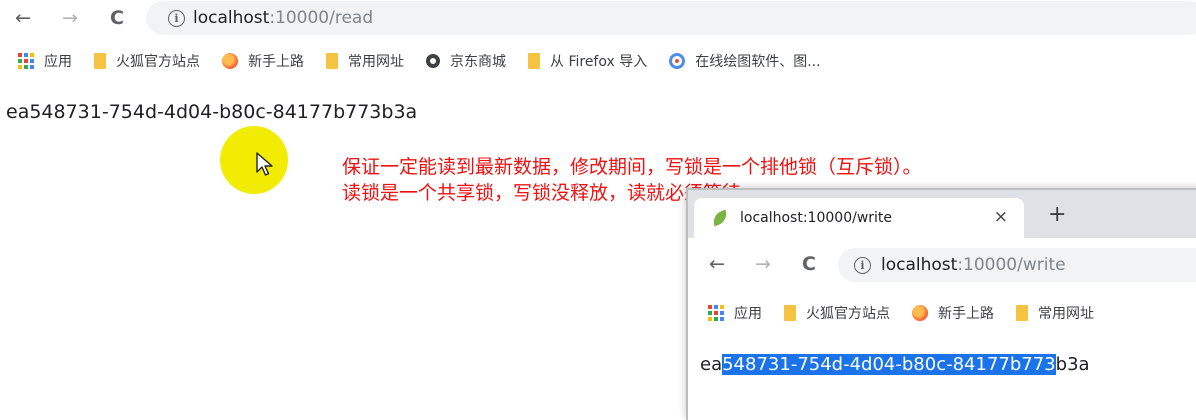  What do you see at coordinates (254, 160) in the screenshot?
I see `cursor-highlight` at bounding box center [254, 160].